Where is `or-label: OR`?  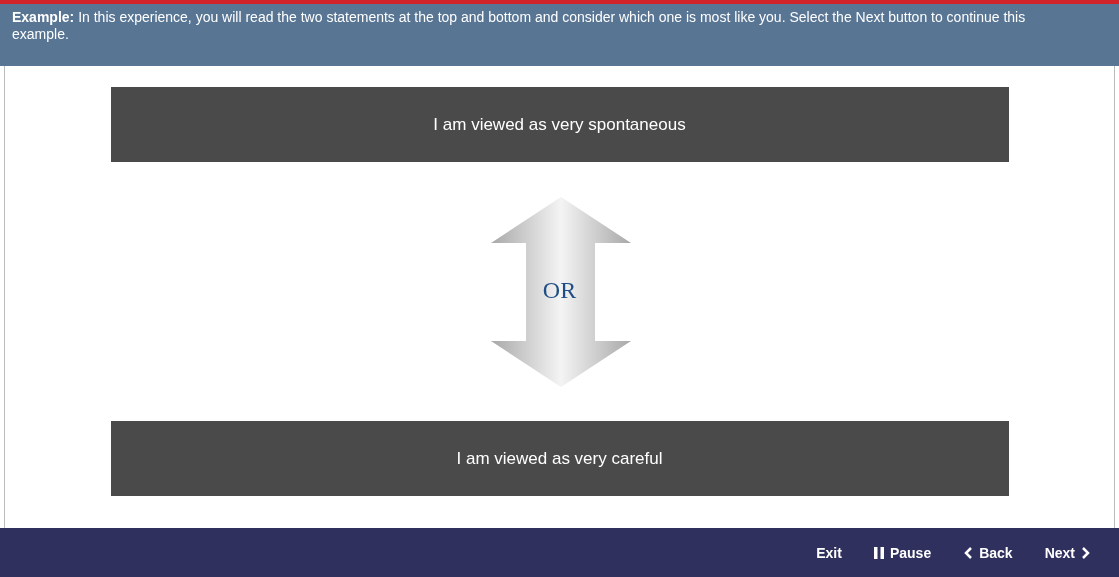 or-label: OR is located at coordinates (559, 289).